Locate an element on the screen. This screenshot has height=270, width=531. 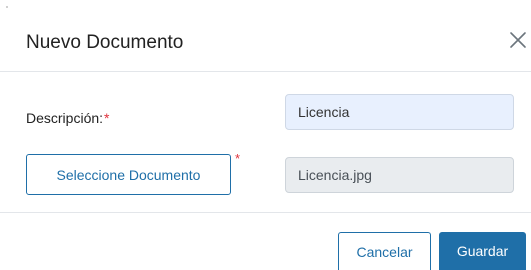
close-button is located at coordinates (518, 40).